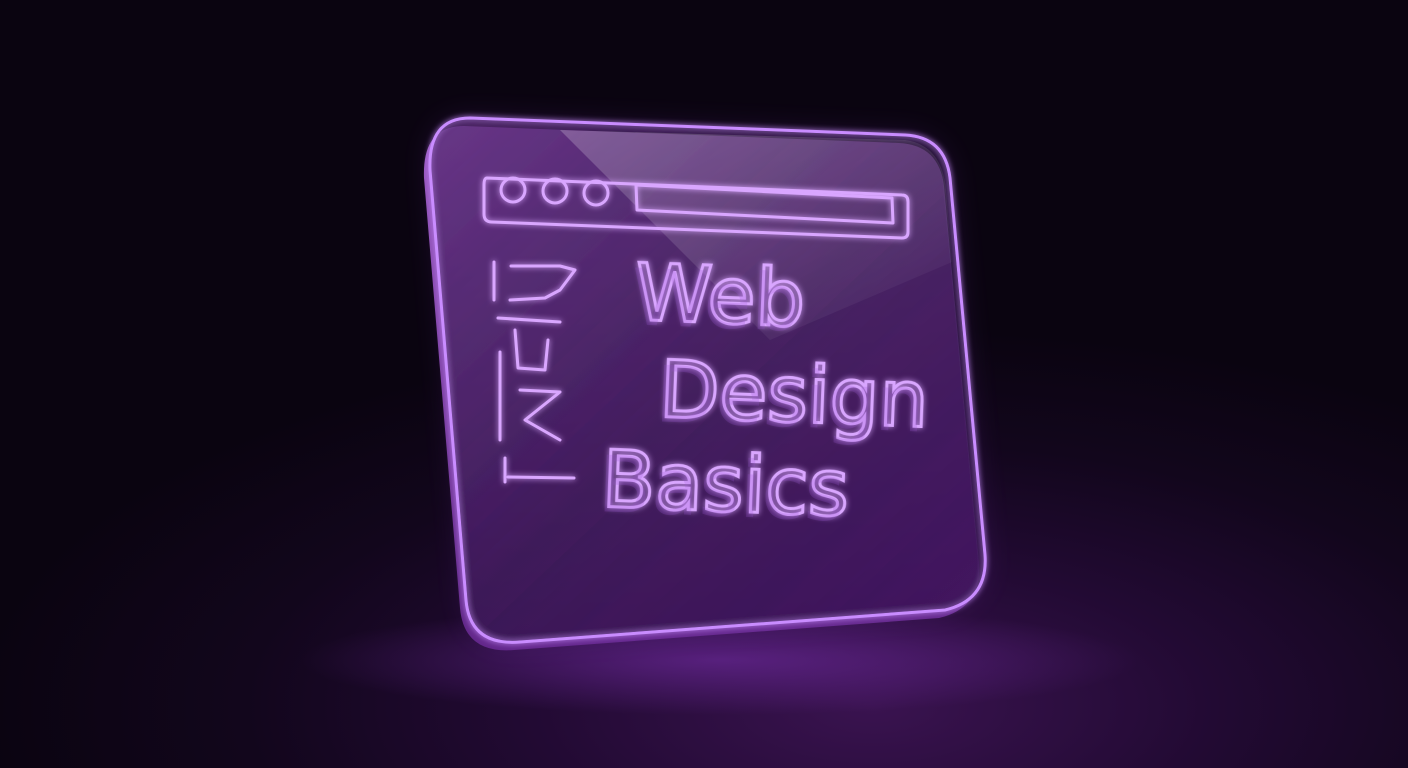 This screenshot has height=768, width=1408. Describe the element at coordinates (541, 477) in the screenshot. I see `sidebar-line-icon` at that location.